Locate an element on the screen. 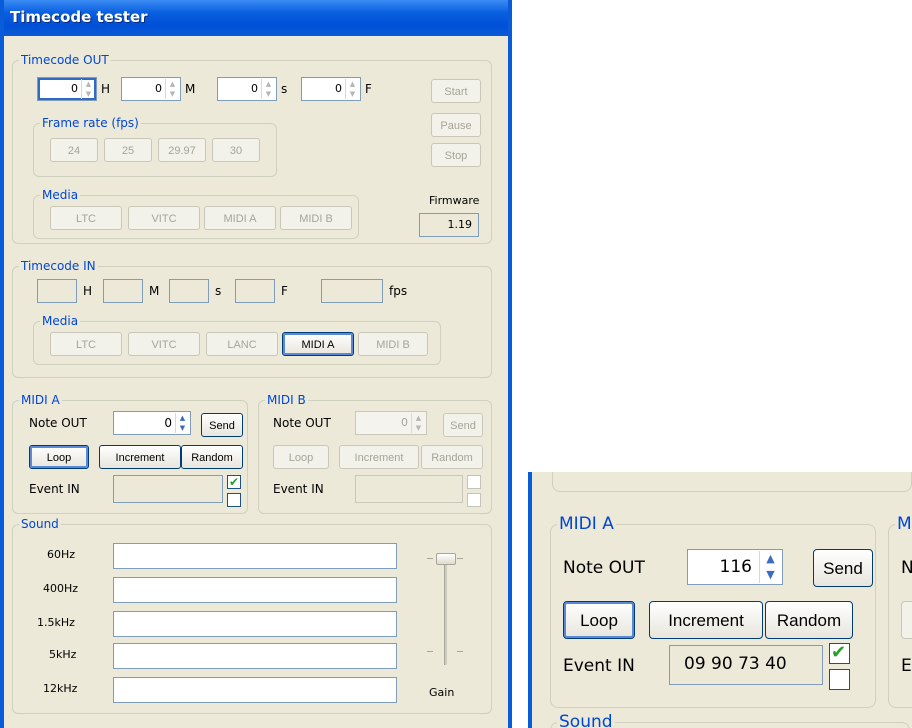 This screenshot has width=912, height=728. midi-b-loop-button: Loop is located at coordinates (301, 457).